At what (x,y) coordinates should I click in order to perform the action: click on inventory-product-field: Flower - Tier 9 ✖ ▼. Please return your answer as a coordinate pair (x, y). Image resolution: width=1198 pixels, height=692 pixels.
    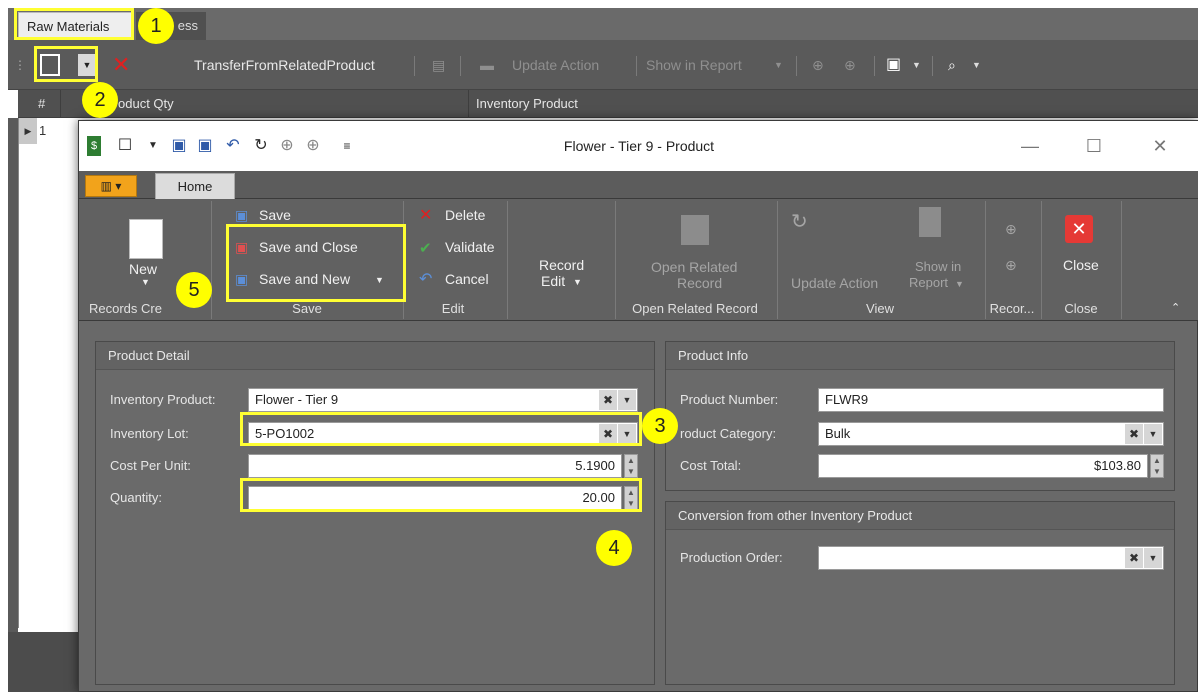
    Looking at the image, I should click on (443, 400).